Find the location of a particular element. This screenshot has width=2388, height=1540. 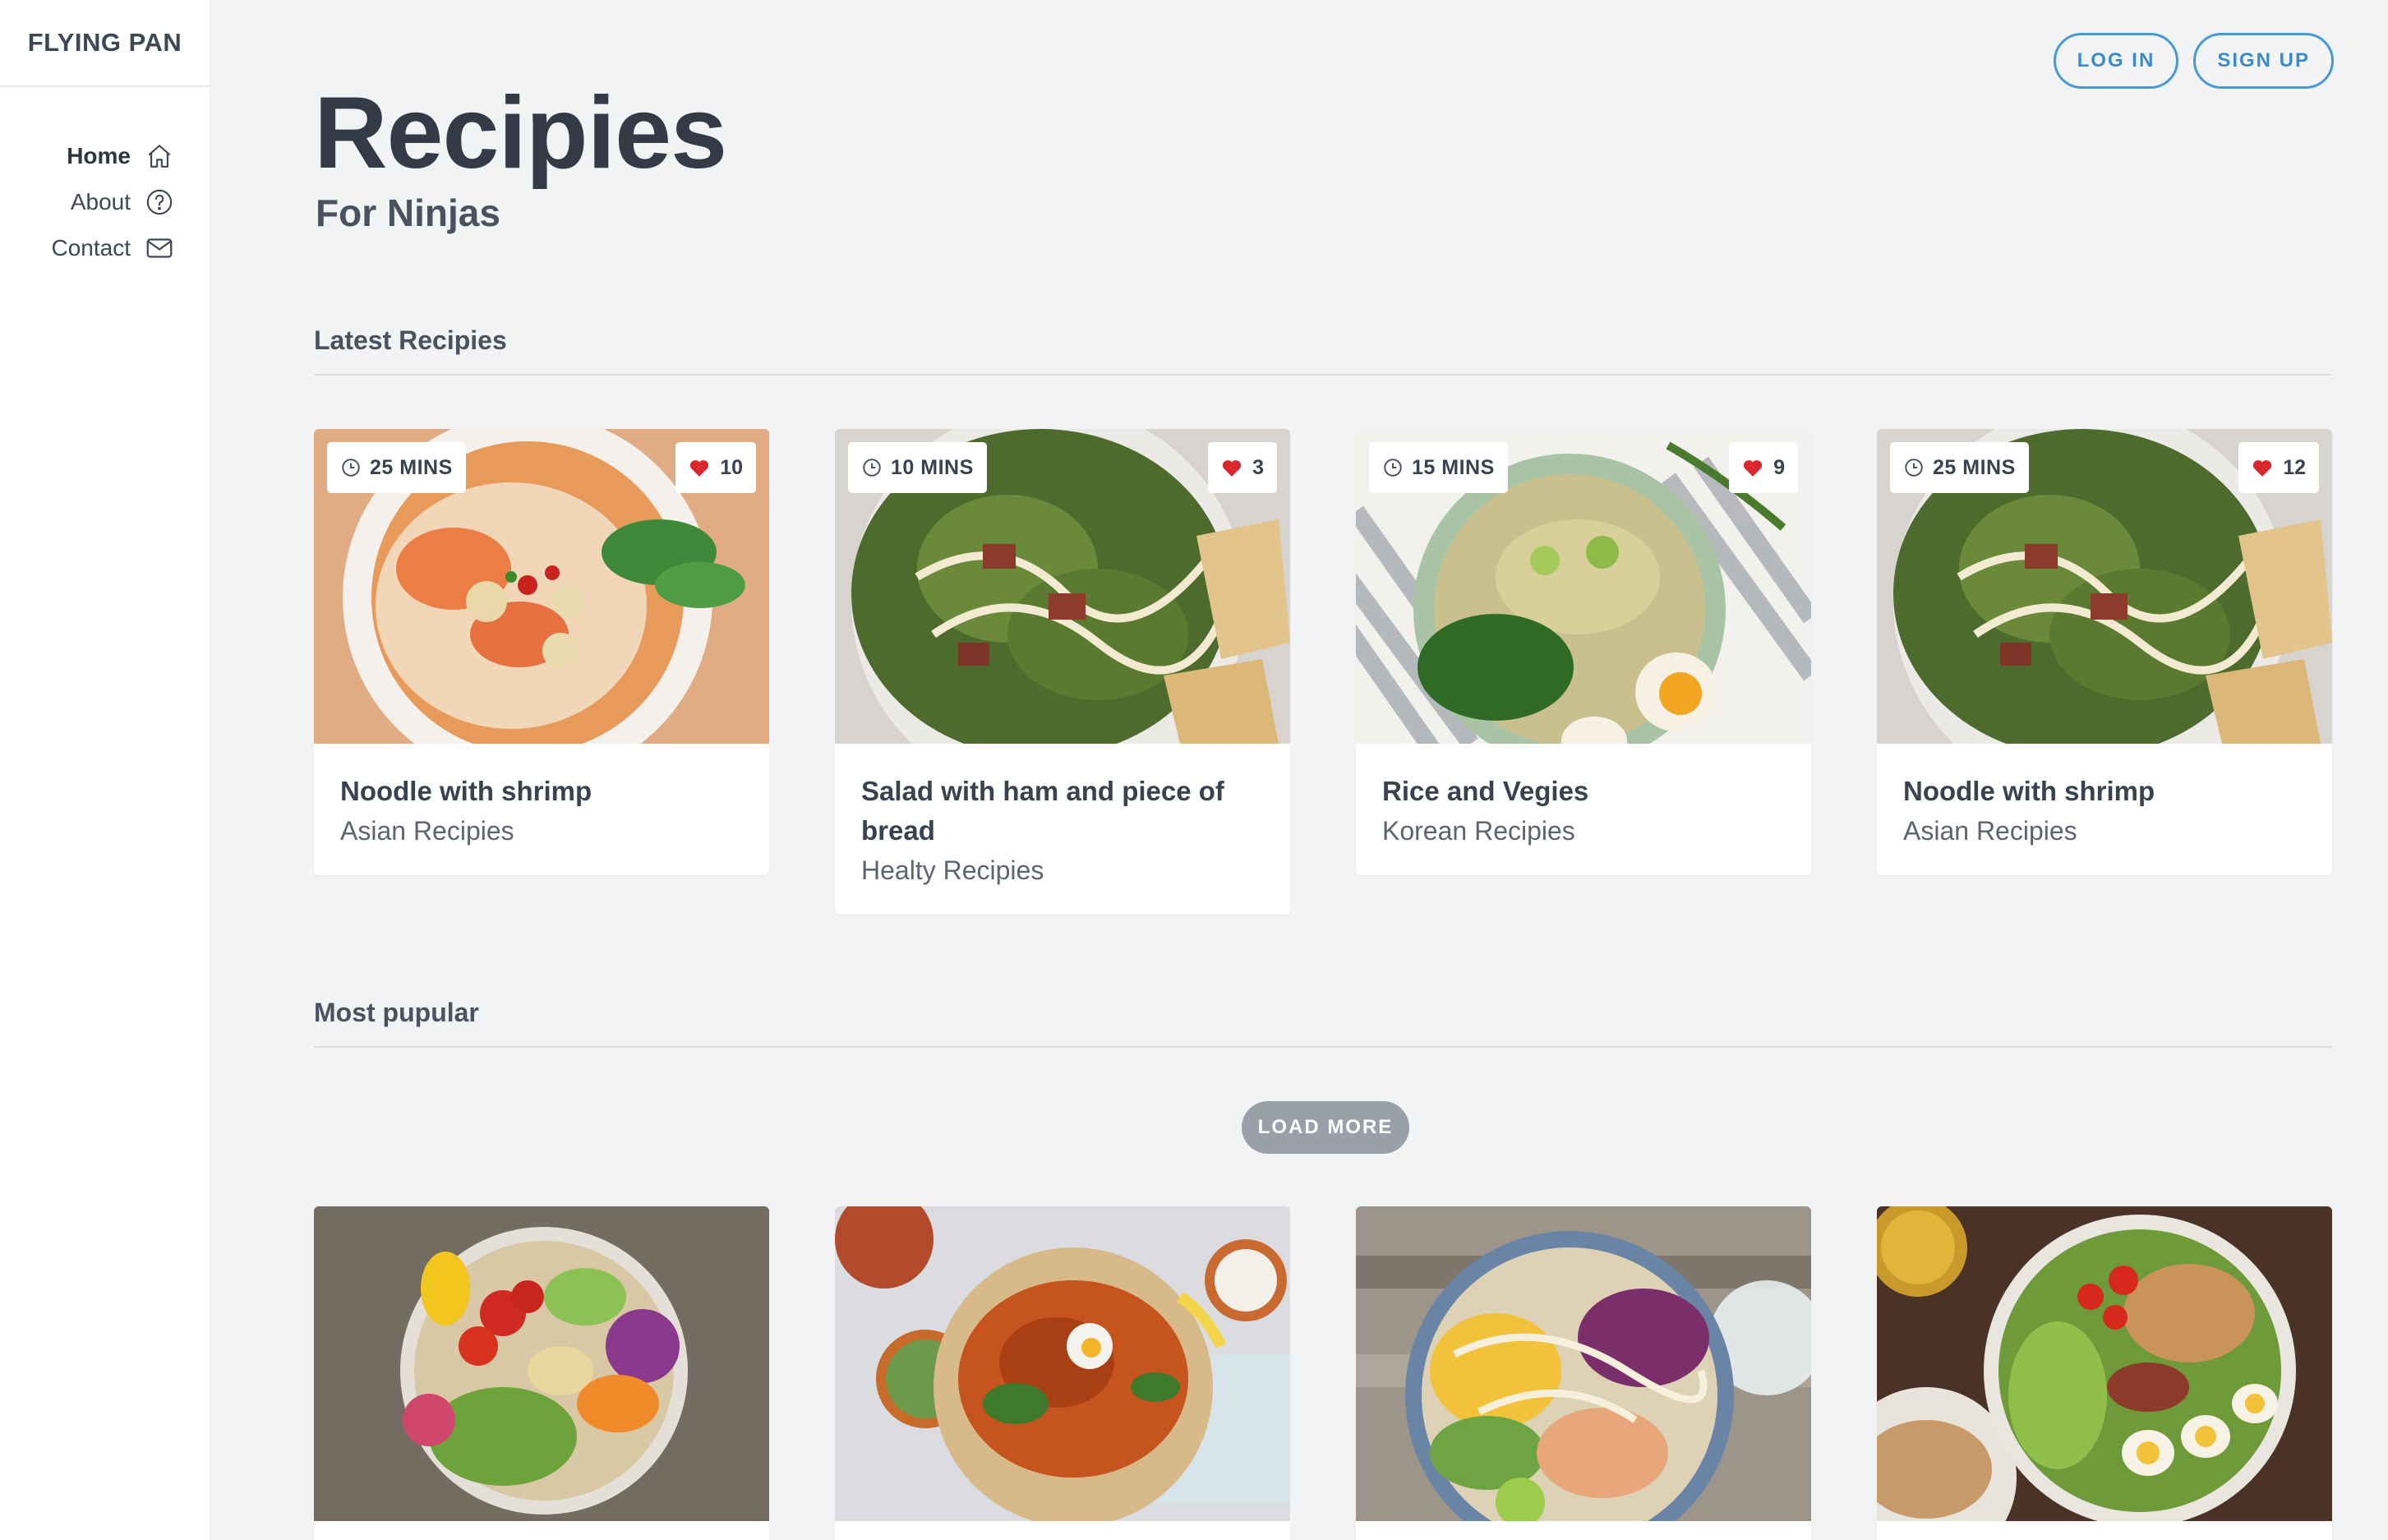

time-badge: 15 MINS is located at coordinates (1439, 467).